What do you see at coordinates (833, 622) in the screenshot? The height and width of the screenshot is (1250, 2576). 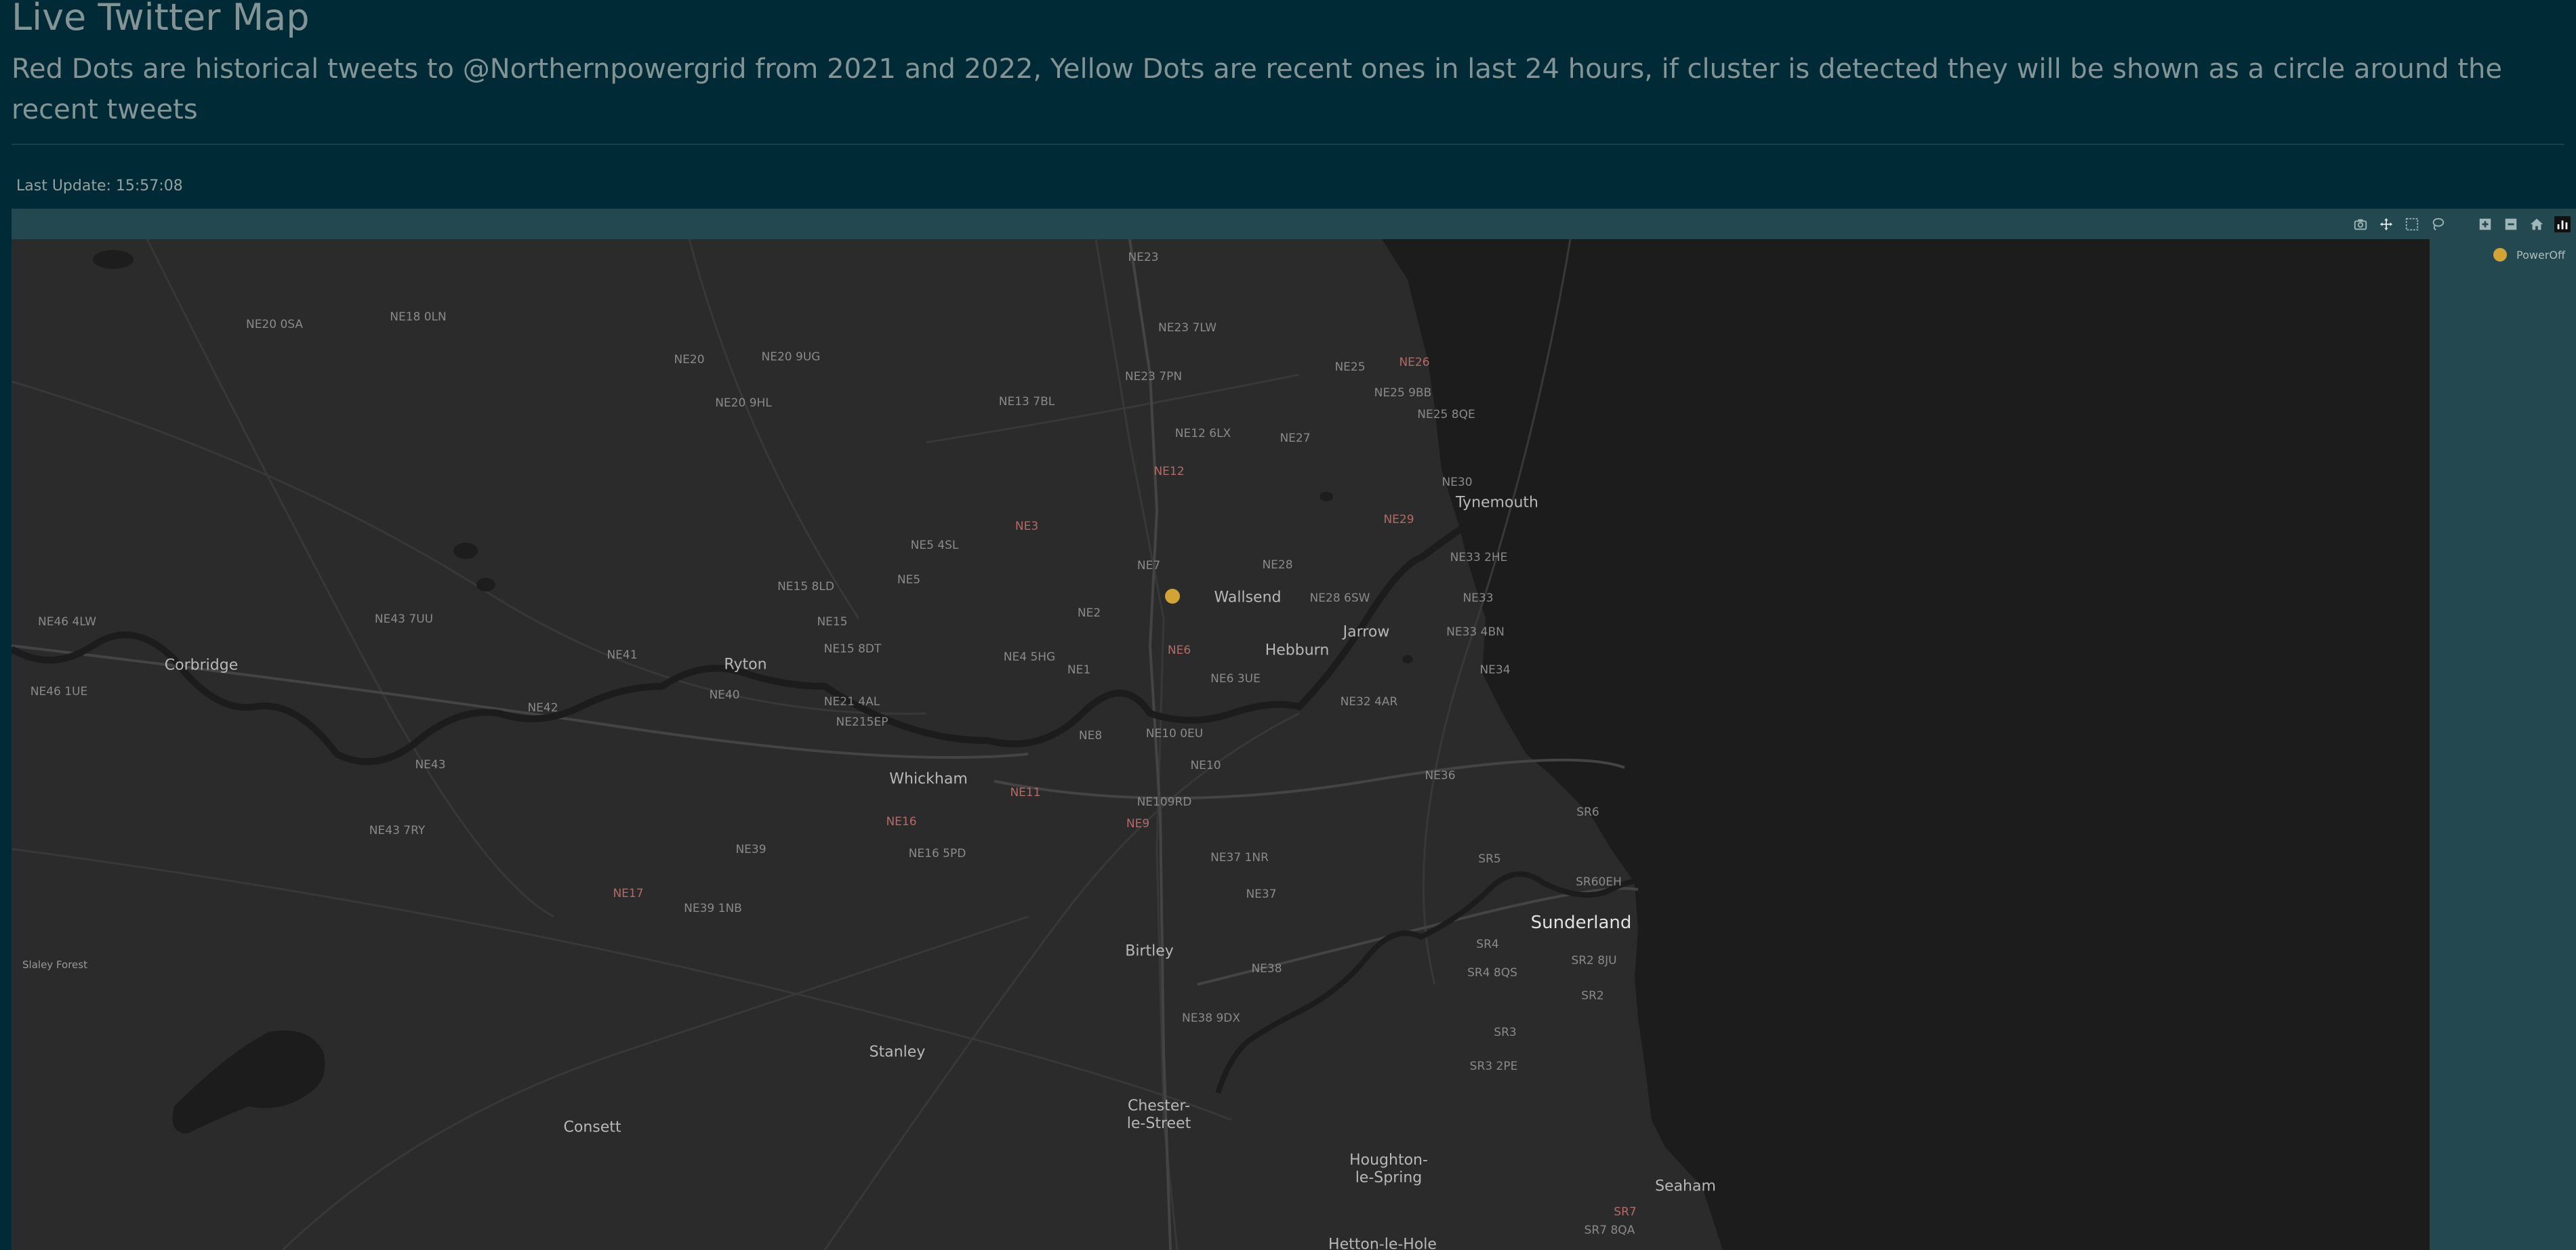 I see `place-label: NE15` at bounding box center [833, 622].